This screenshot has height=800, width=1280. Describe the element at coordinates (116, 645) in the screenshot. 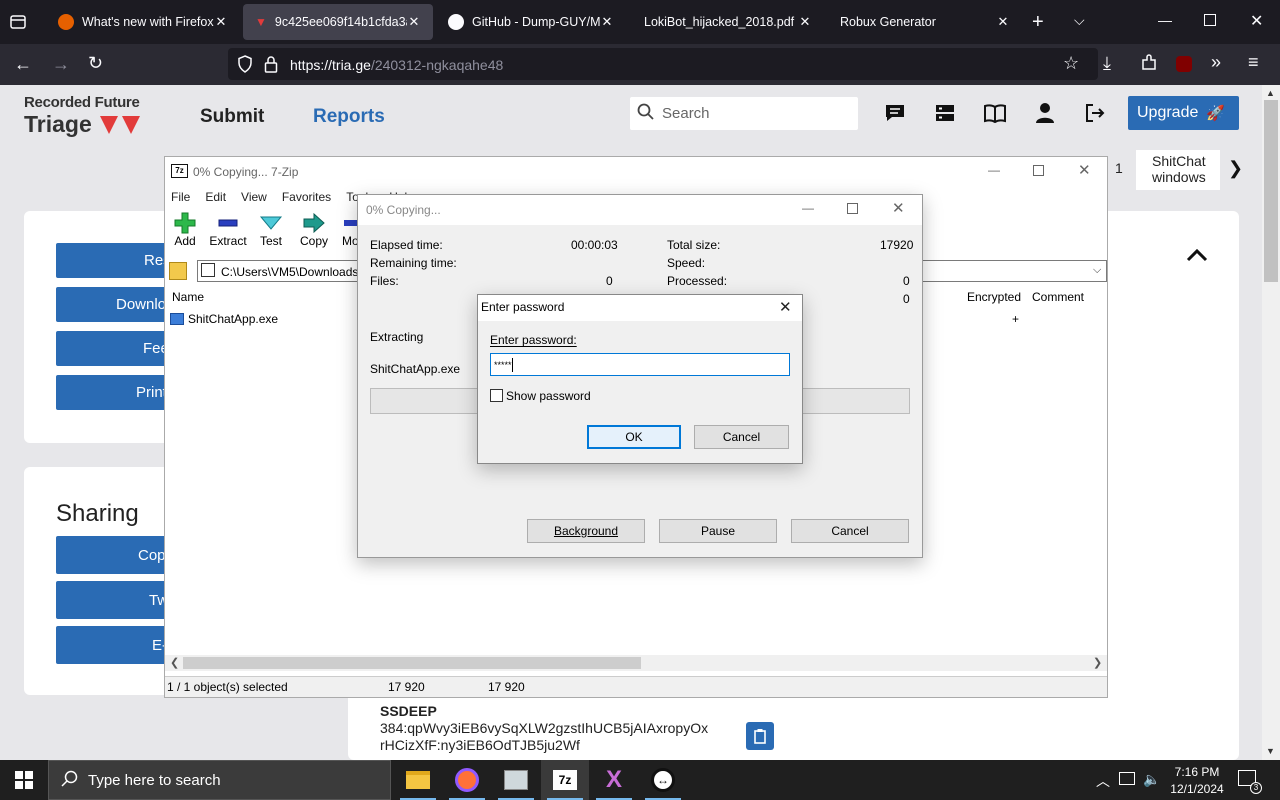

I see `share-button-email: E-` at that location.